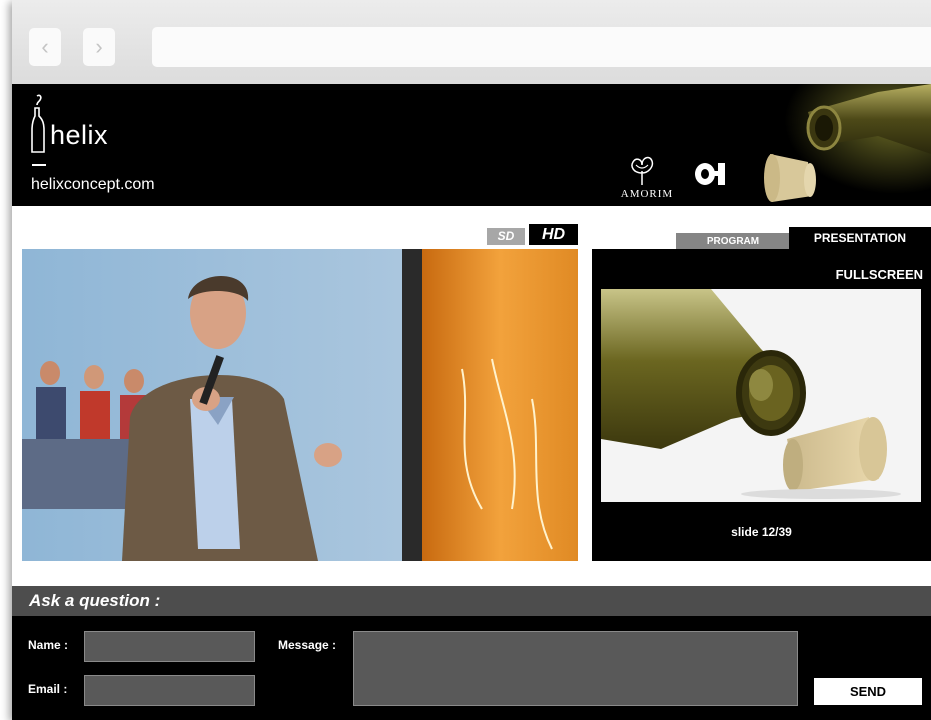  I want to click on logo-wordmark: helix, so click(79, 135).